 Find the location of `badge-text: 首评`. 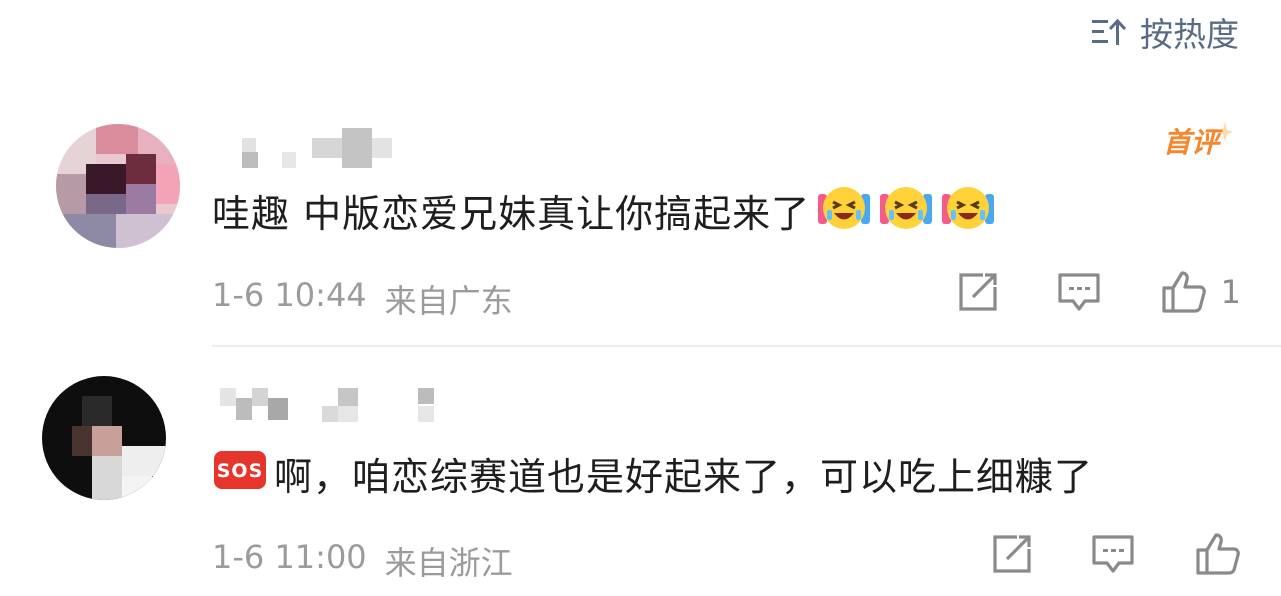

badge-text: 首评 is located at coordinates (1193, 142).